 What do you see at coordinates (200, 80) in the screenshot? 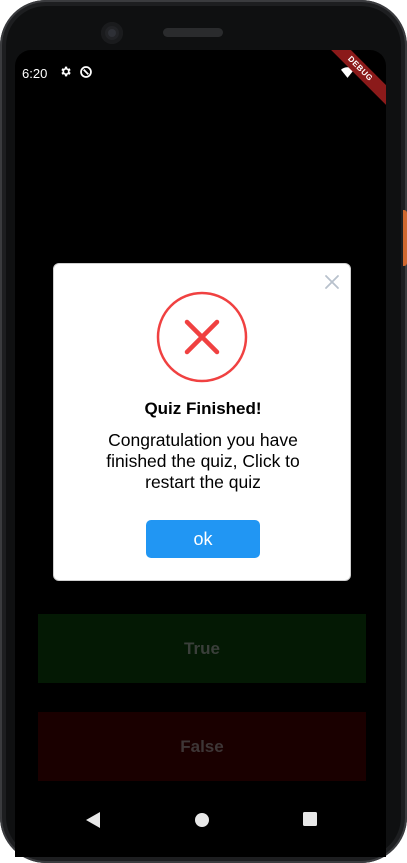
I see `status-bar: 6:20 DEBUG` at bounding box center [200, 80].